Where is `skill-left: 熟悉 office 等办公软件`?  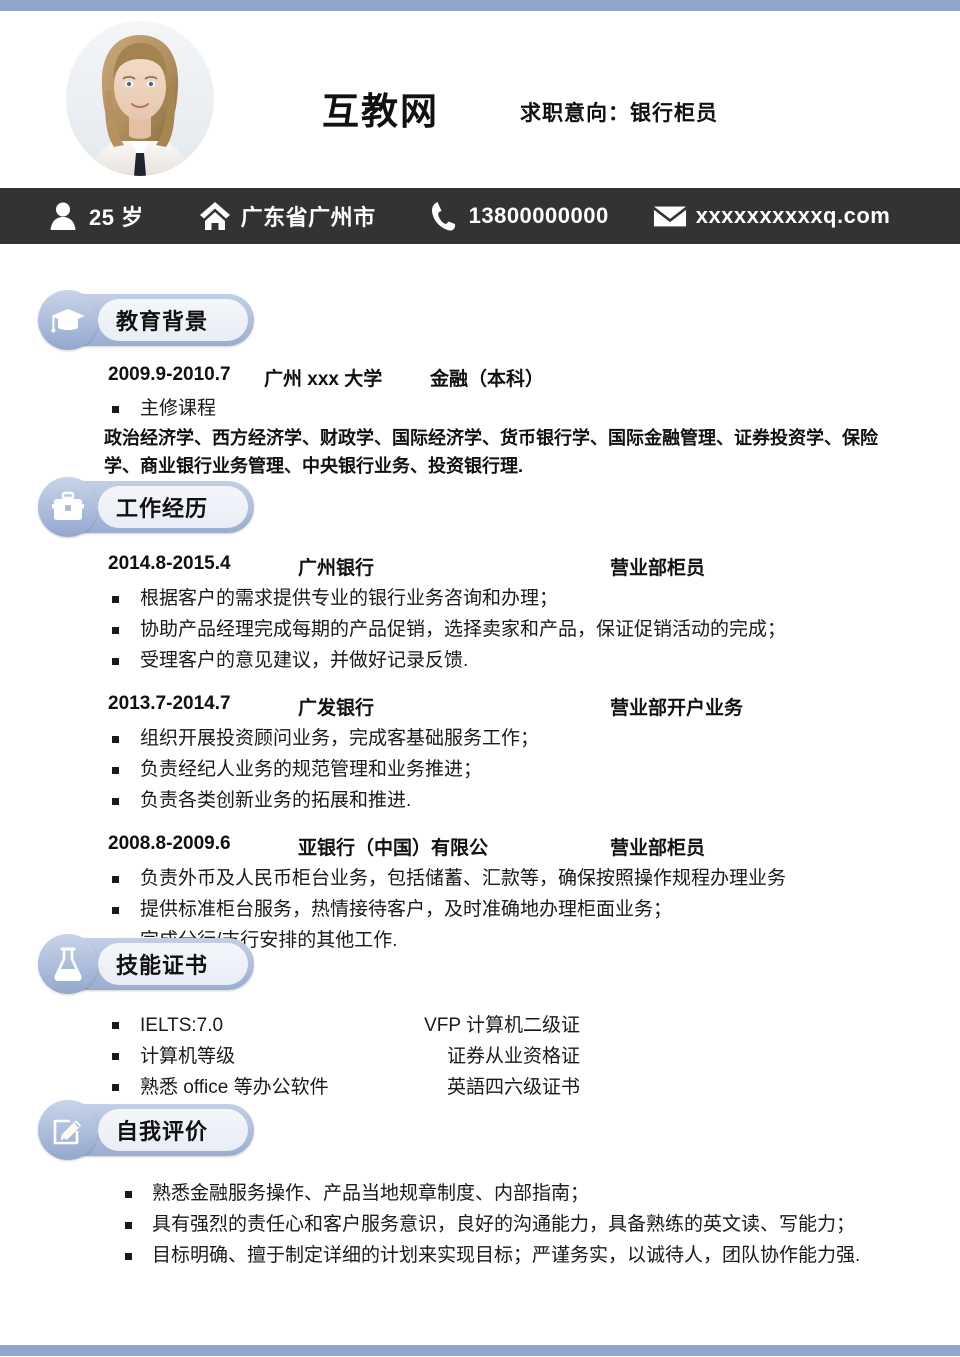 skill-left: 熟悉 office 等办公软件 is located at coordinates (234, 1087).